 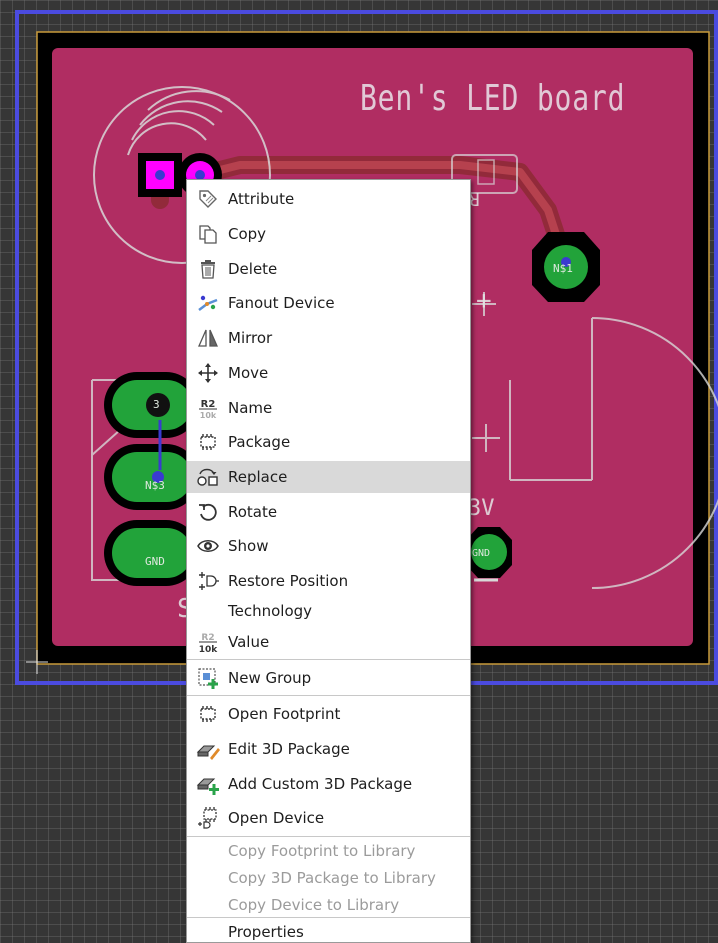 I want to click on menu-item-label: Show, so click(x=248, y=546).